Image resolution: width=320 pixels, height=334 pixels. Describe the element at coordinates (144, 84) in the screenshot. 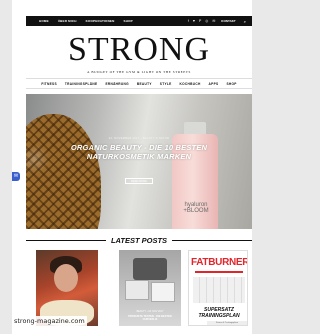

I see `category-beauty: BEAUTY` at that location.